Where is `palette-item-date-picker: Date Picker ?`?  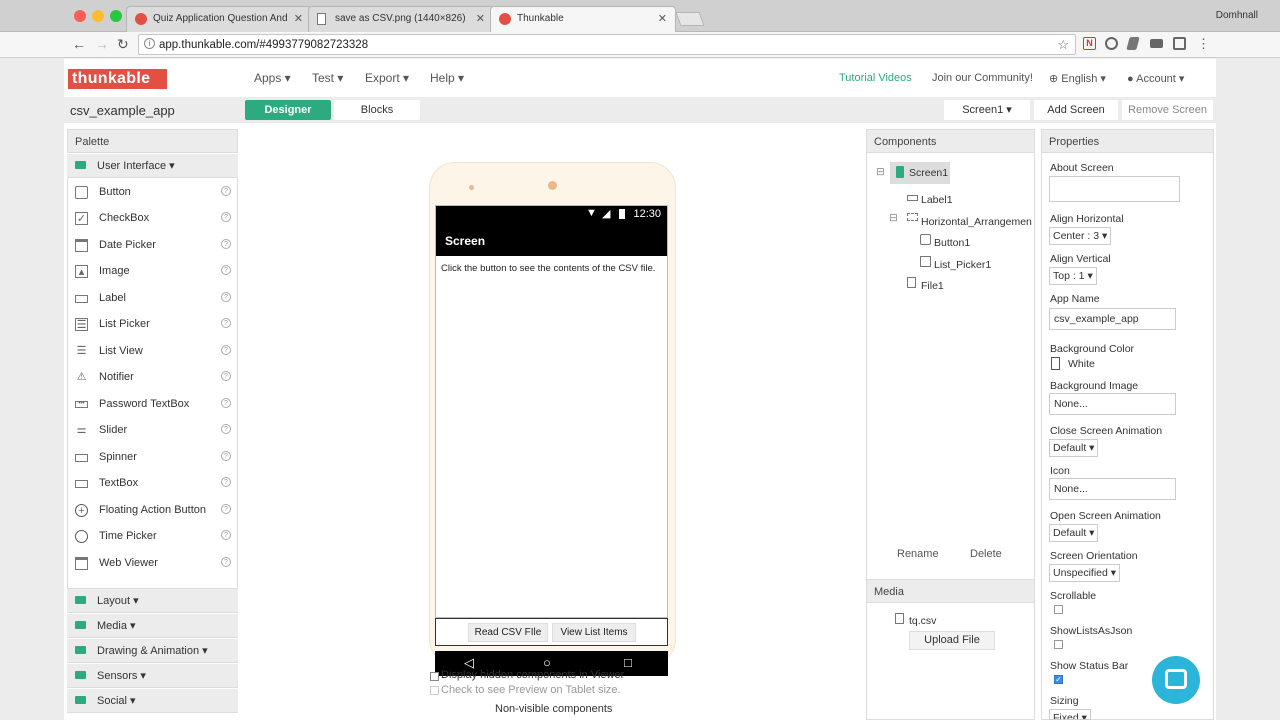 palette-item-date-picker: Date Picker ? is located at coordinates (153, 250).